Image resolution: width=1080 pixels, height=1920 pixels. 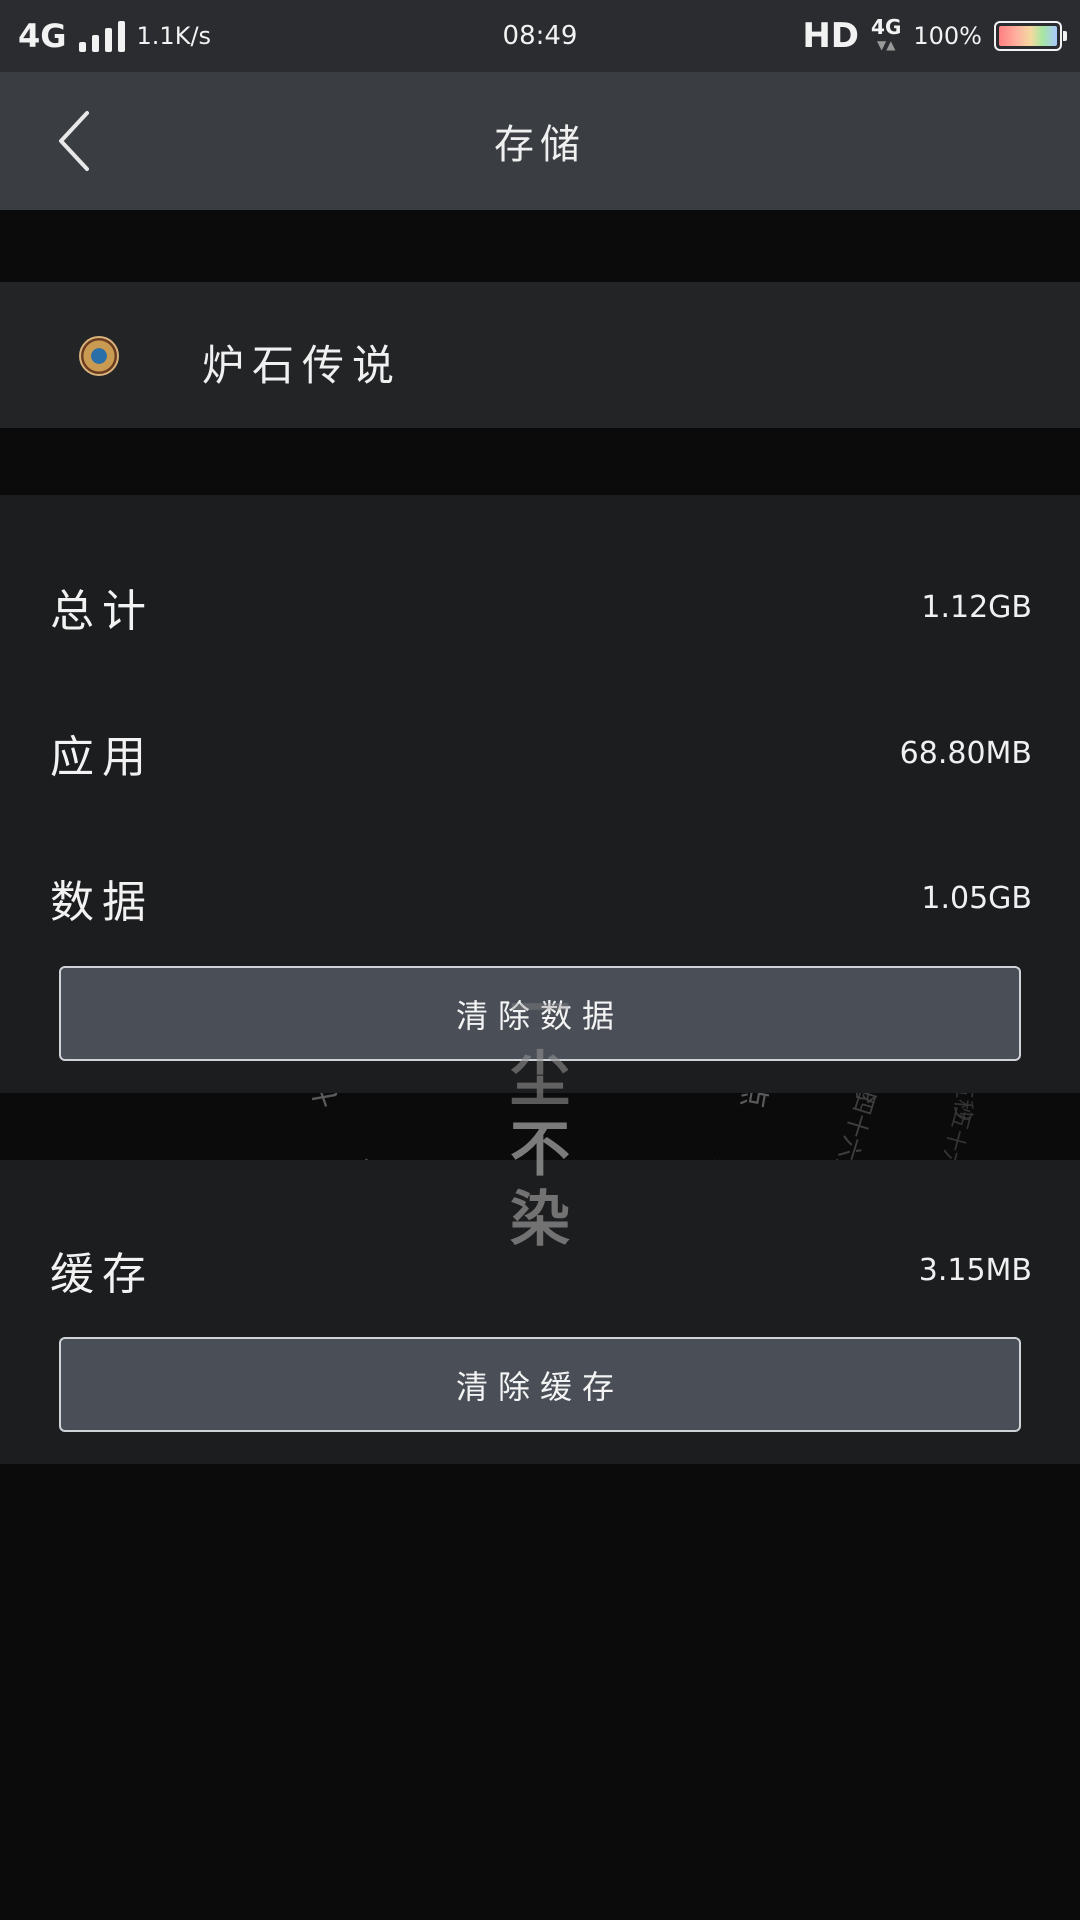 What do you see at coordinates (976, 898) in the screenshot?
I see `data-size-value: 1.05GB` at bounding box center [976, 898].